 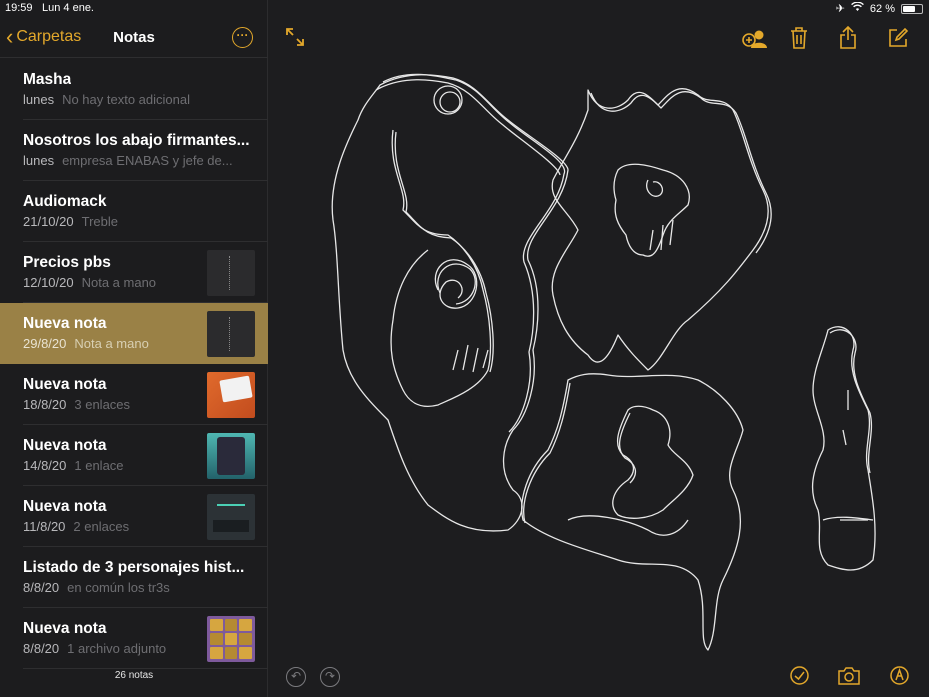 I want to click on note-title: Audiomack, so click(x=65, y=201).